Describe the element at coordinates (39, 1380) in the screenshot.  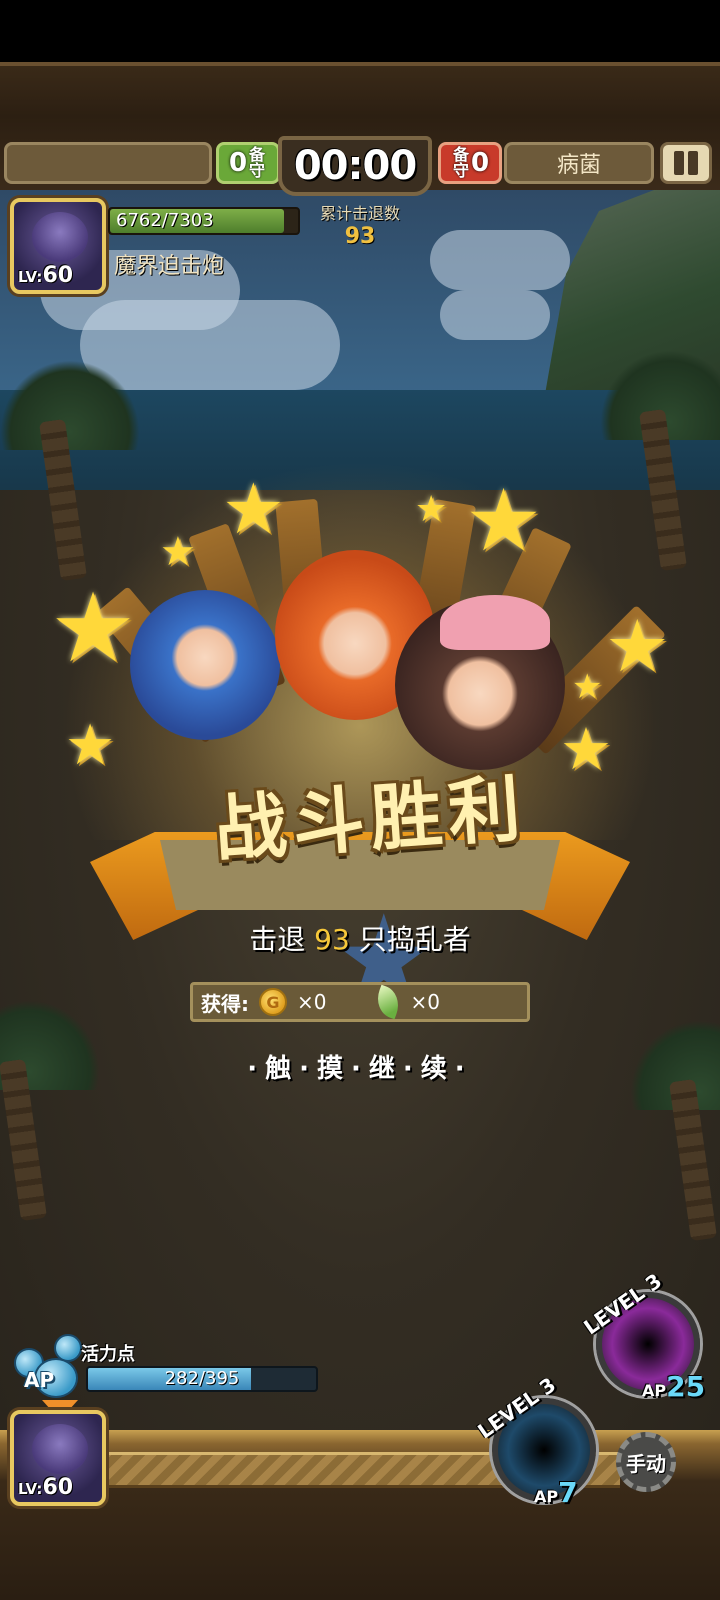
I see `ap-tag: AP` at that location.